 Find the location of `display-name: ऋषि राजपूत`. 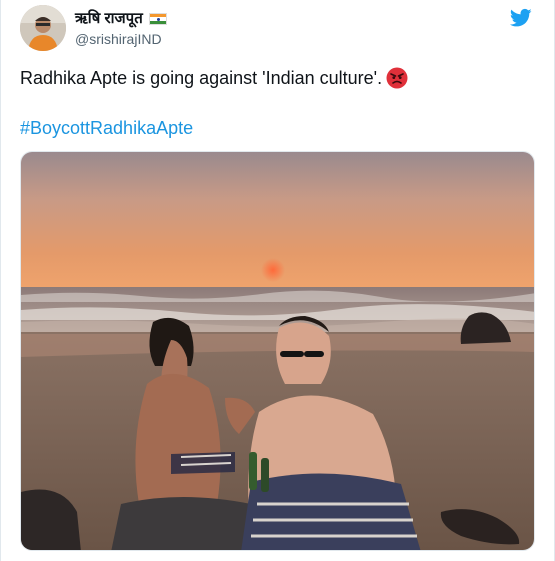

display-name: ऋषि राजपूत is located at coordinates (121, 19).